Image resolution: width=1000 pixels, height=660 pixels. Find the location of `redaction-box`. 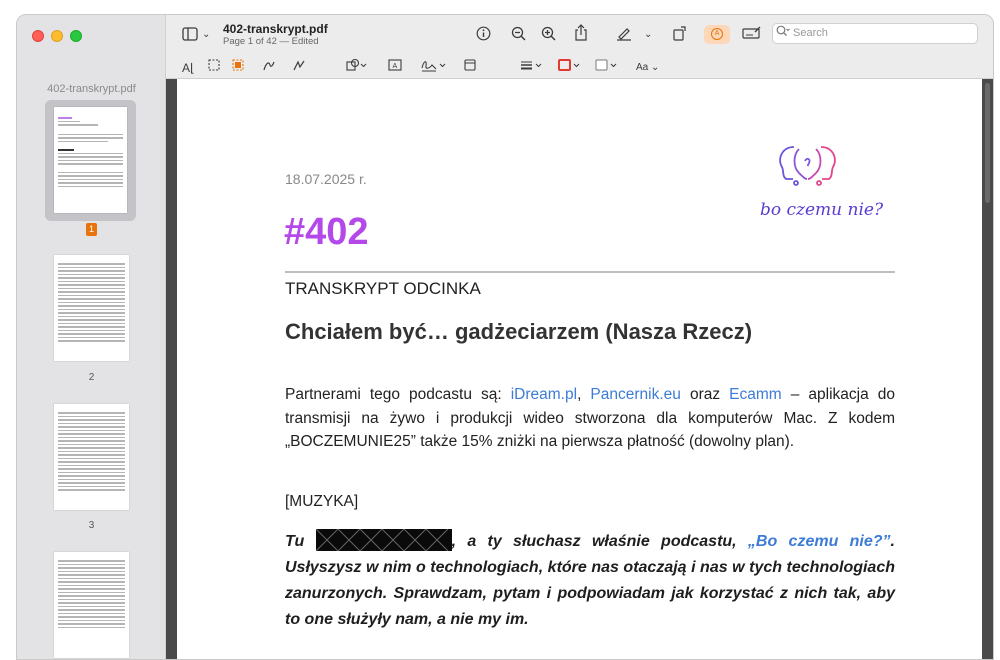

redaction-box is located at coordinates (383, 540).